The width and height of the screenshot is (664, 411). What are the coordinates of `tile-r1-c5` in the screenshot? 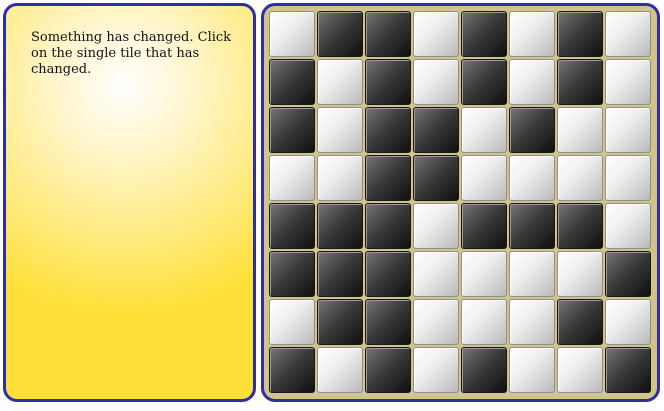 It's located at (484, 34).